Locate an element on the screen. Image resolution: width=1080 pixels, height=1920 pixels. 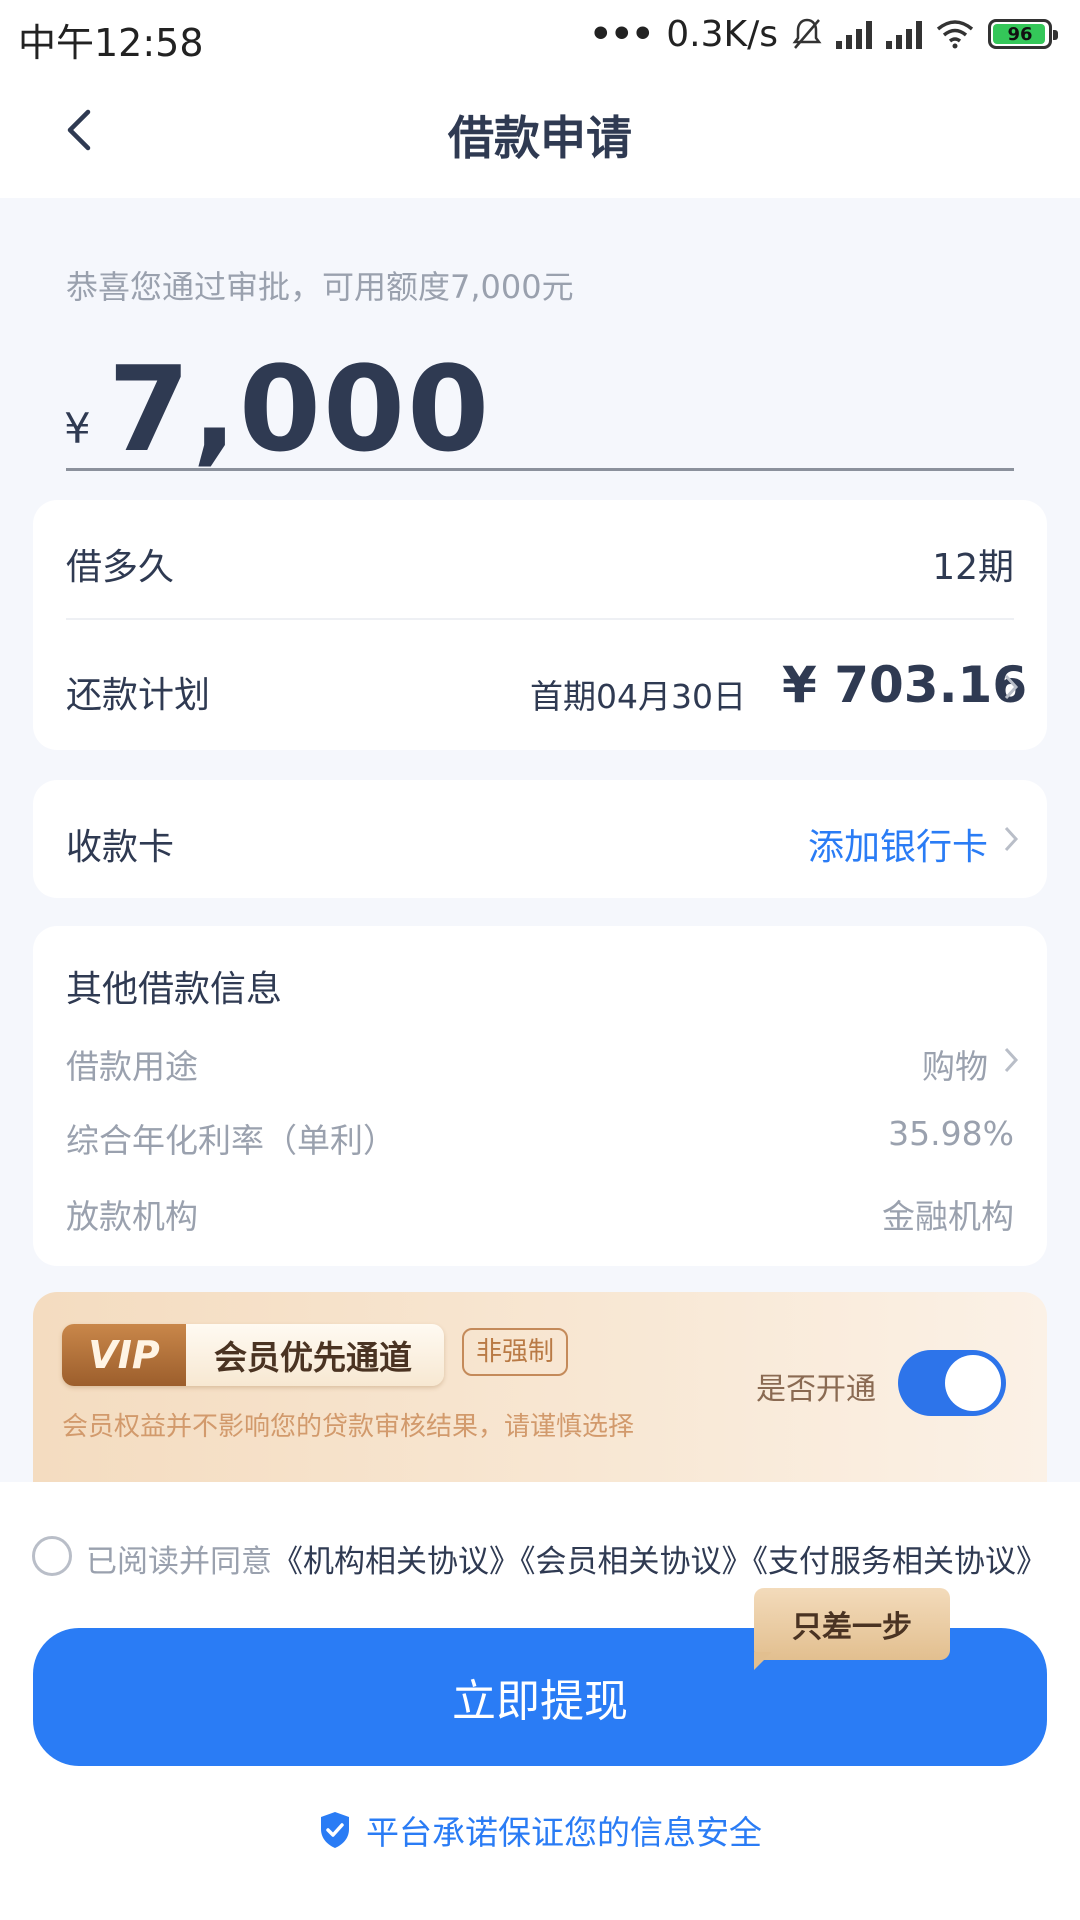
security-text: 平台承诺保证您的信息安全 is located at coordinates (564, 1832).